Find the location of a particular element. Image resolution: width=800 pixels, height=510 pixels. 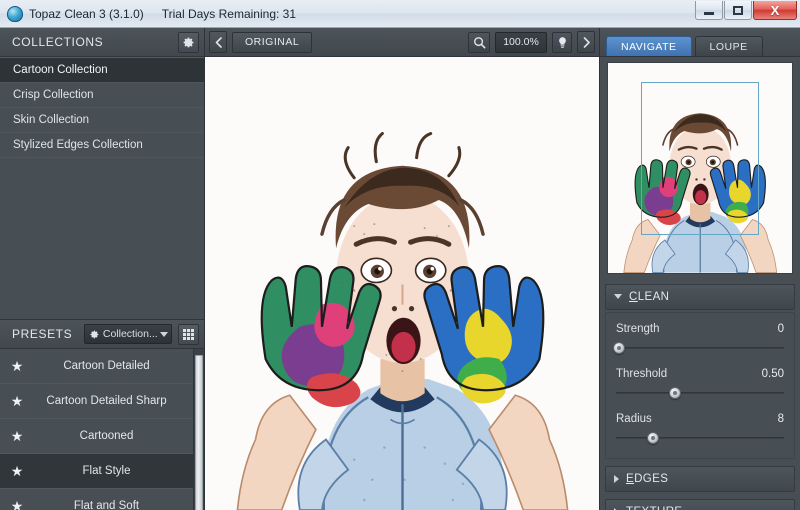

section-header-clean: CLEAN is located at coordinates (700, 296).